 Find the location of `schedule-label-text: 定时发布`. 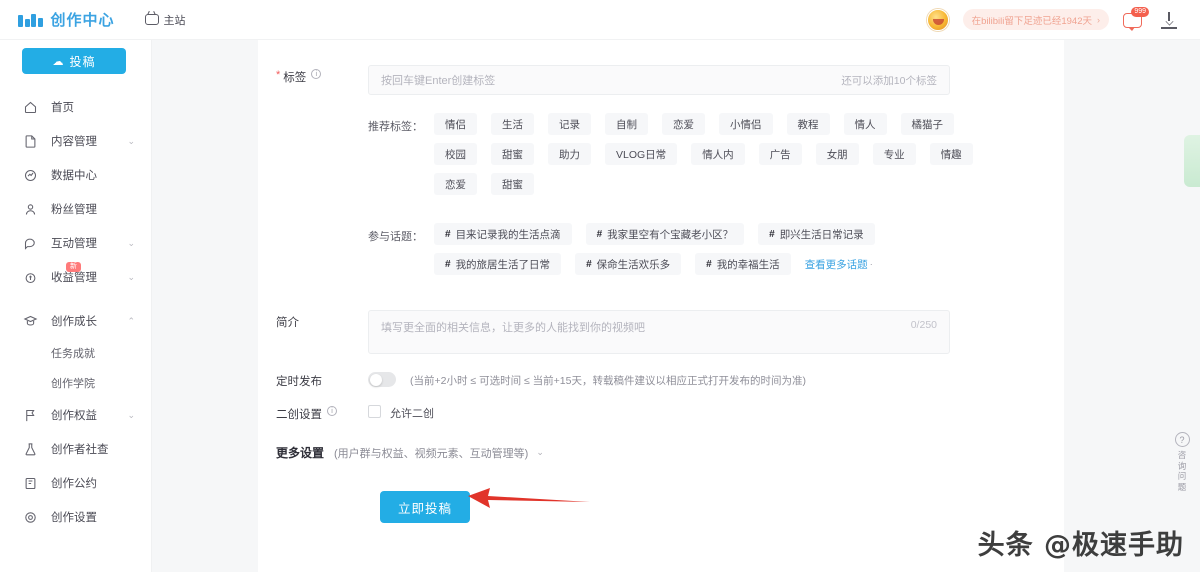

schedule-label-text: 定时发布 is located at coordinates (299, 382).